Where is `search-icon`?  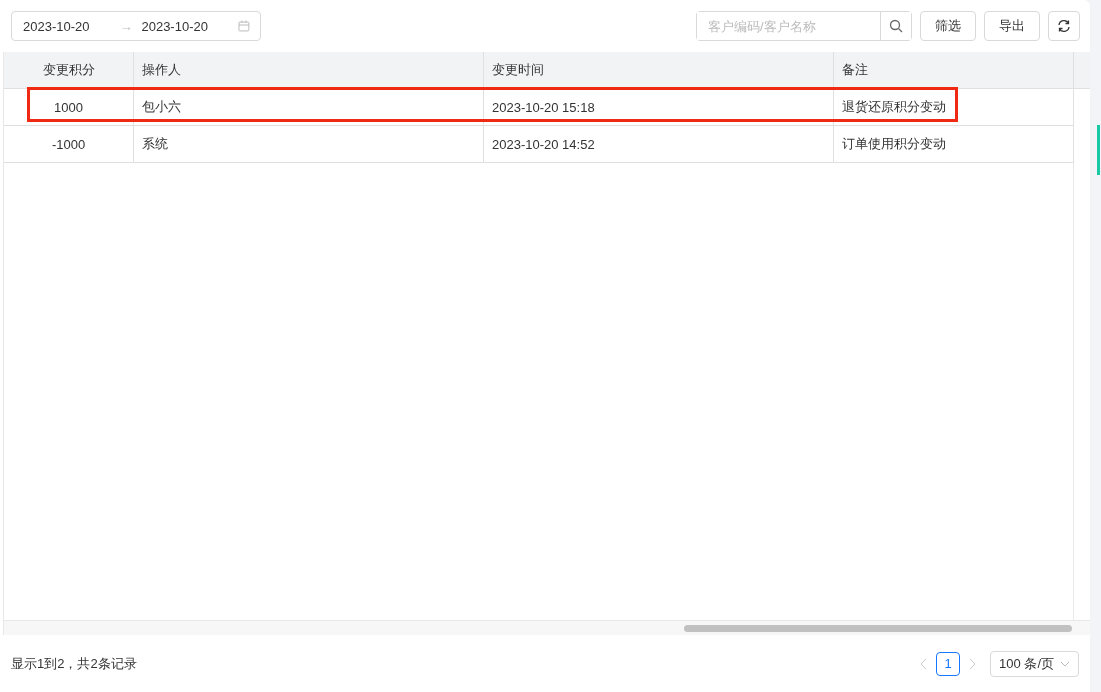 search-icon is located at coordinates (896, 26).